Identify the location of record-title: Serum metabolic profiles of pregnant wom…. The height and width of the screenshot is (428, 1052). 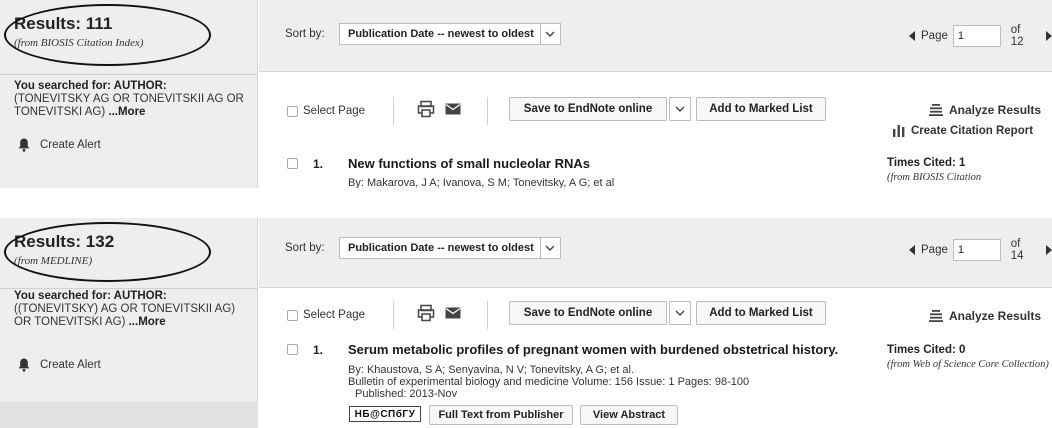
(593, 349).